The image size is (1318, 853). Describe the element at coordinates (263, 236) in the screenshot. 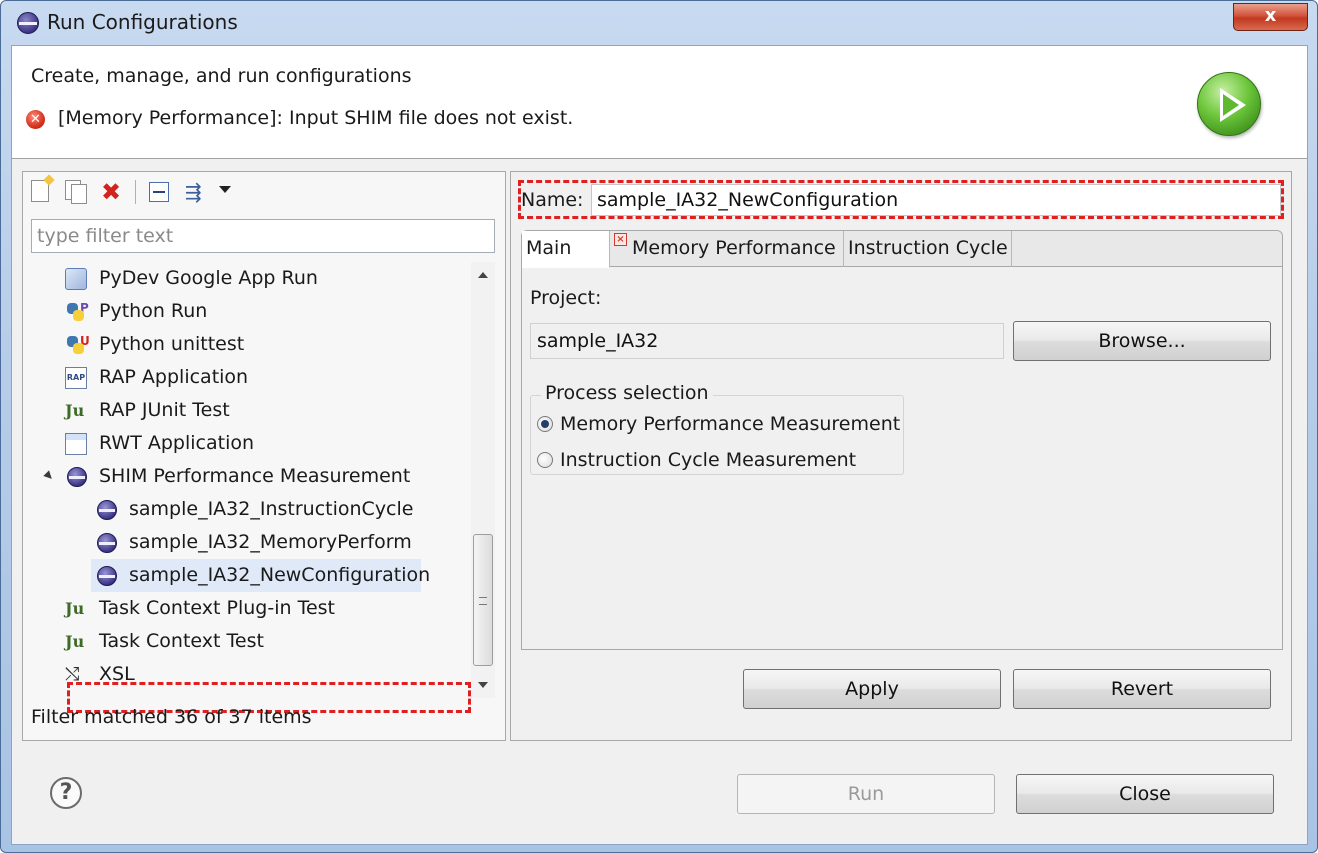

I see `filter-input` at that location.